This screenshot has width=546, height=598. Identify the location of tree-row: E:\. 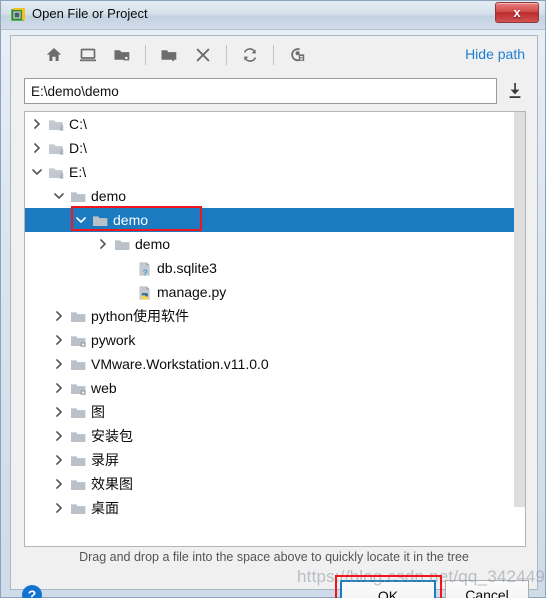
(275, 172).